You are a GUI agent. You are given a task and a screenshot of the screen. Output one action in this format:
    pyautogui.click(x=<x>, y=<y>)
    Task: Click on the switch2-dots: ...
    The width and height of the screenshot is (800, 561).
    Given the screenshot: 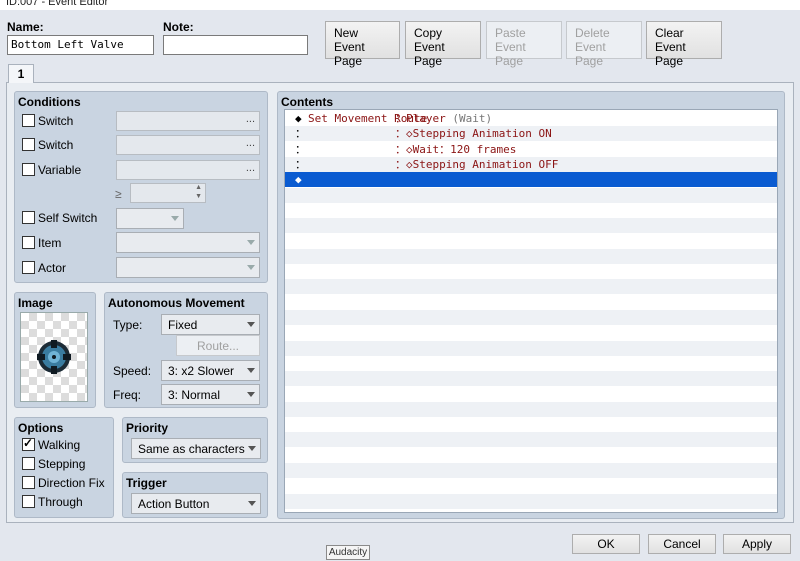 What is the action you would take?
    pyautogui.click(x=250, y=143)
    